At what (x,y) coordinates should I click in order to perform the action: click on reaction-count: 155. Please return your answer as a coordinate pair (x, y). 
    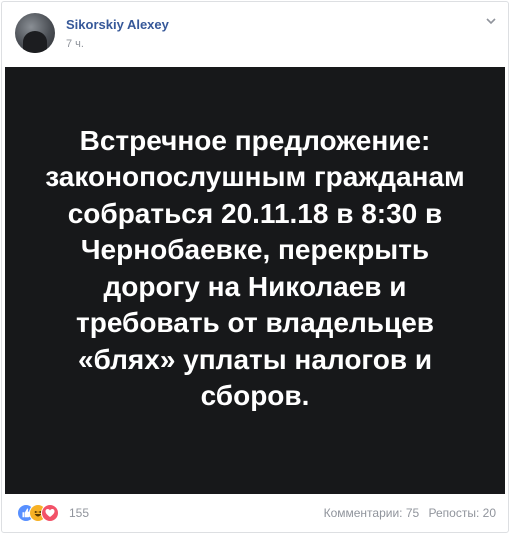
    Looking at the image, I should click on (79, 513).